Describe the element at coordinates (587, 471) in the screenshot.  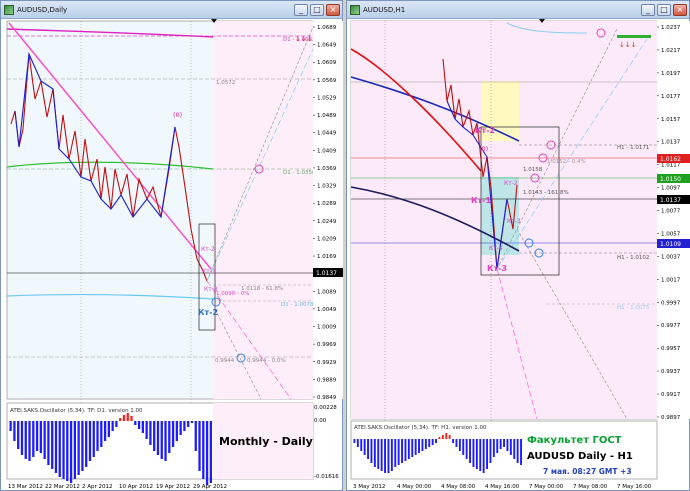
I see `timestamp: 7 мая. 08:27 GMT +3` at that location.